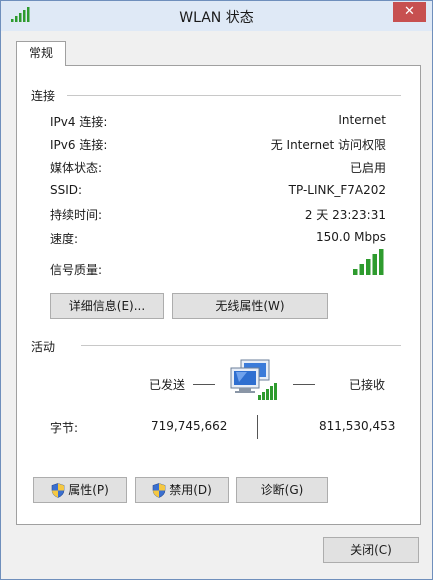  Describe the element at coordinates (371, 550) in the screenshot. I see `close-button: 关闭(C)` at that location.